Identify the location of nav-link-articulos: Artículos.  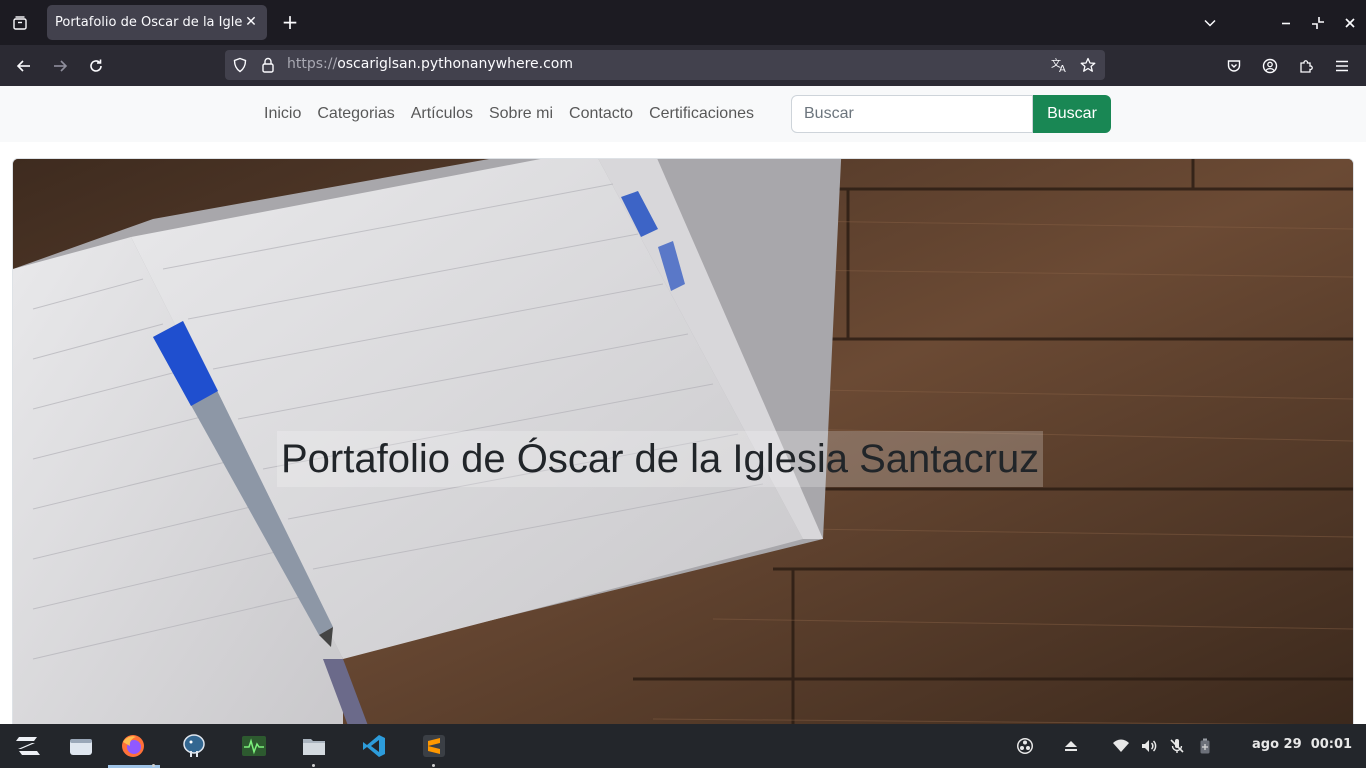
(442, 114).